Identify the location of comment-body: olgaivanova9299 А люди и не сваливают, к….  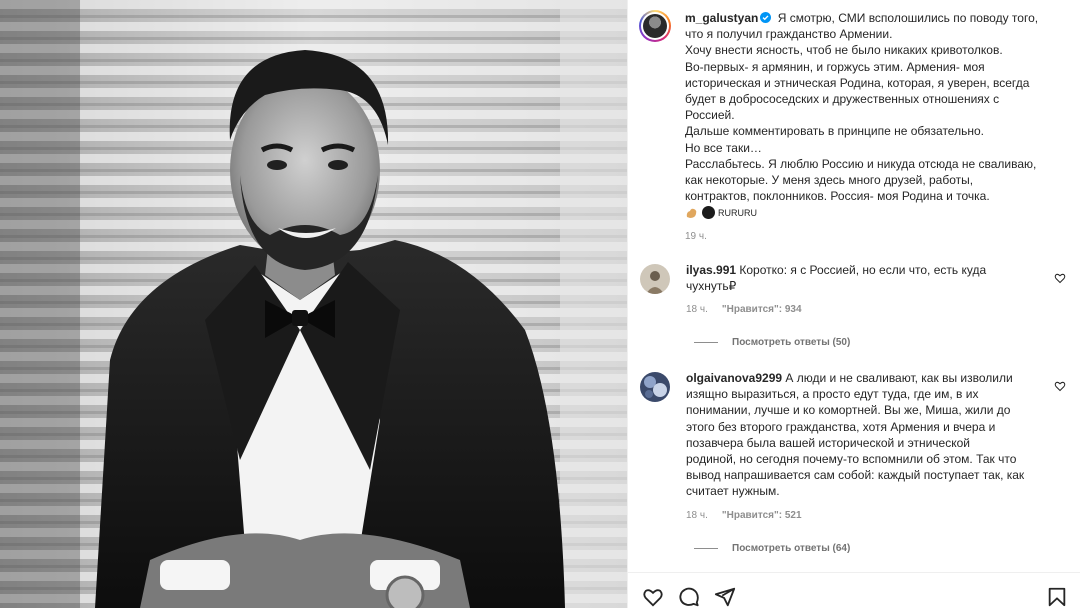
(864, 445).